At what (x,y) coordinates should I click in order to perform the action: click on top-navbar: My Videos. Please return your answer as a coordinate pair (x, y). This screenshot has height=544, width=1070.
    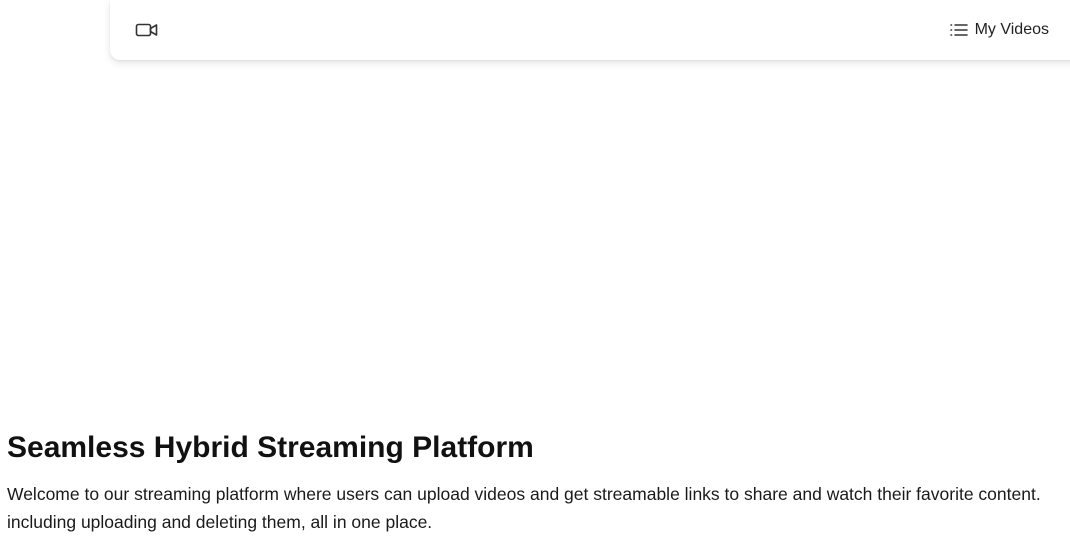
    Looking at the image, I should click on (590, 30).